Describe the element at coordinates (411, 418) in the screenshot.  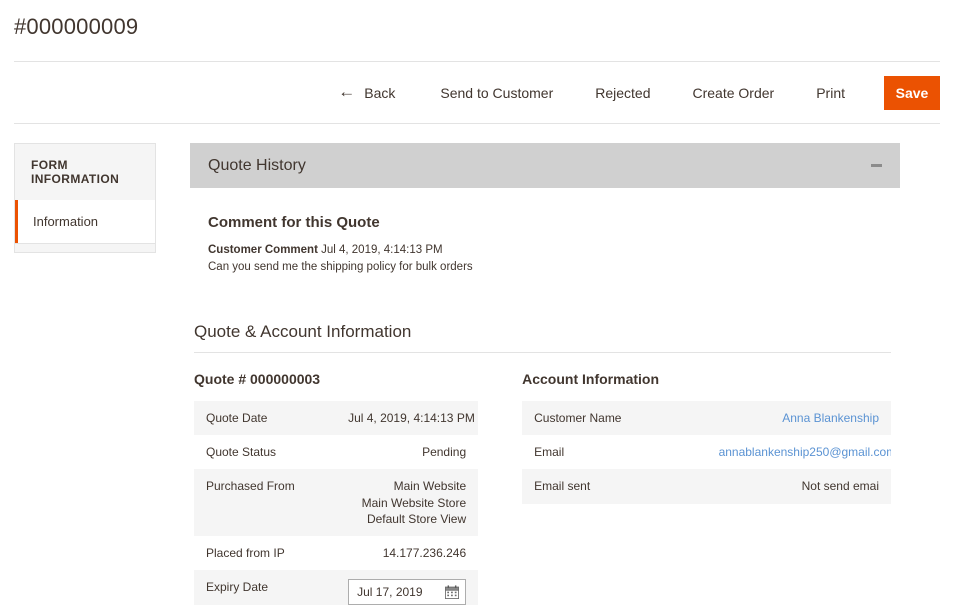
I see `quote-date-value: Jul 4, 2019, 4:14:13 PM` at that location.